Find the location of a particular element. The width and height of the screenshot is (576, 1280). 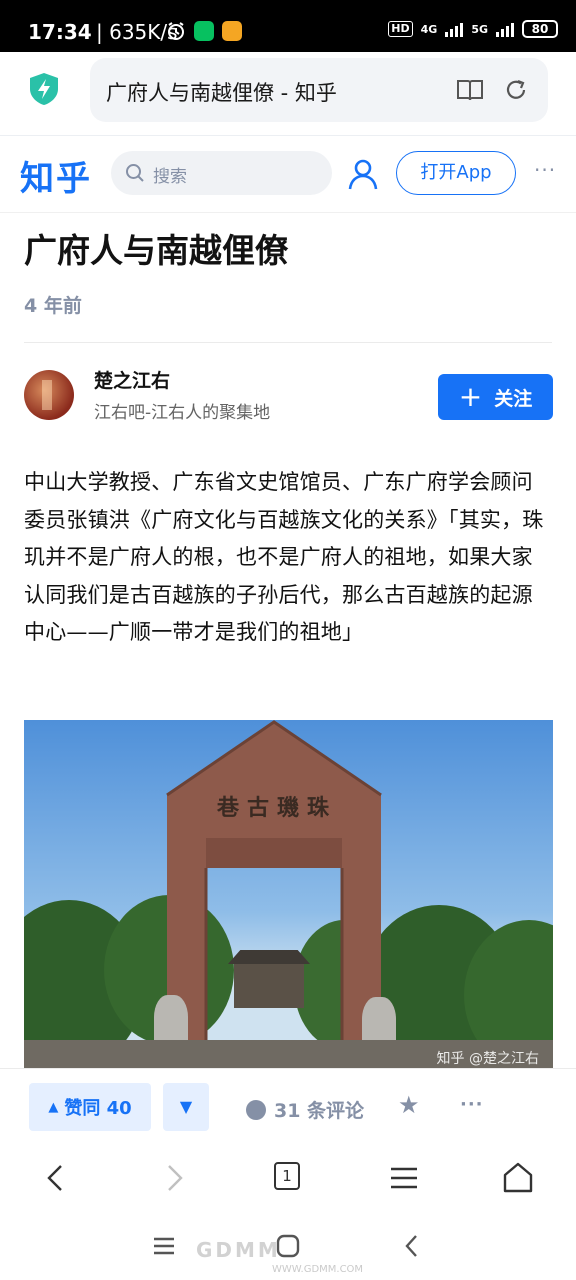

gate-illustration is located at coordinates (274, 887).